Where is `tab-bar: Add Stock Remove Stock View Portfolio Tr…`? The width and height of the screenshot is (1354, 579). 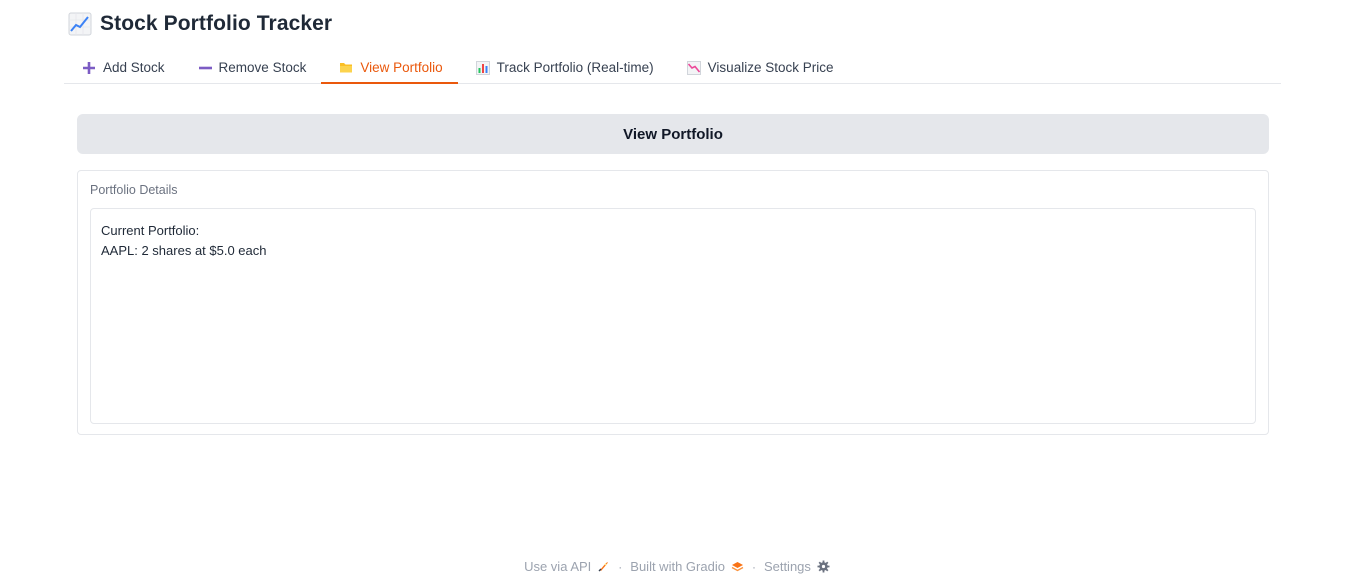
tab-bar: Add Stock Remove Stock View Portfolio Tr… is located at coordinates (672, 68).